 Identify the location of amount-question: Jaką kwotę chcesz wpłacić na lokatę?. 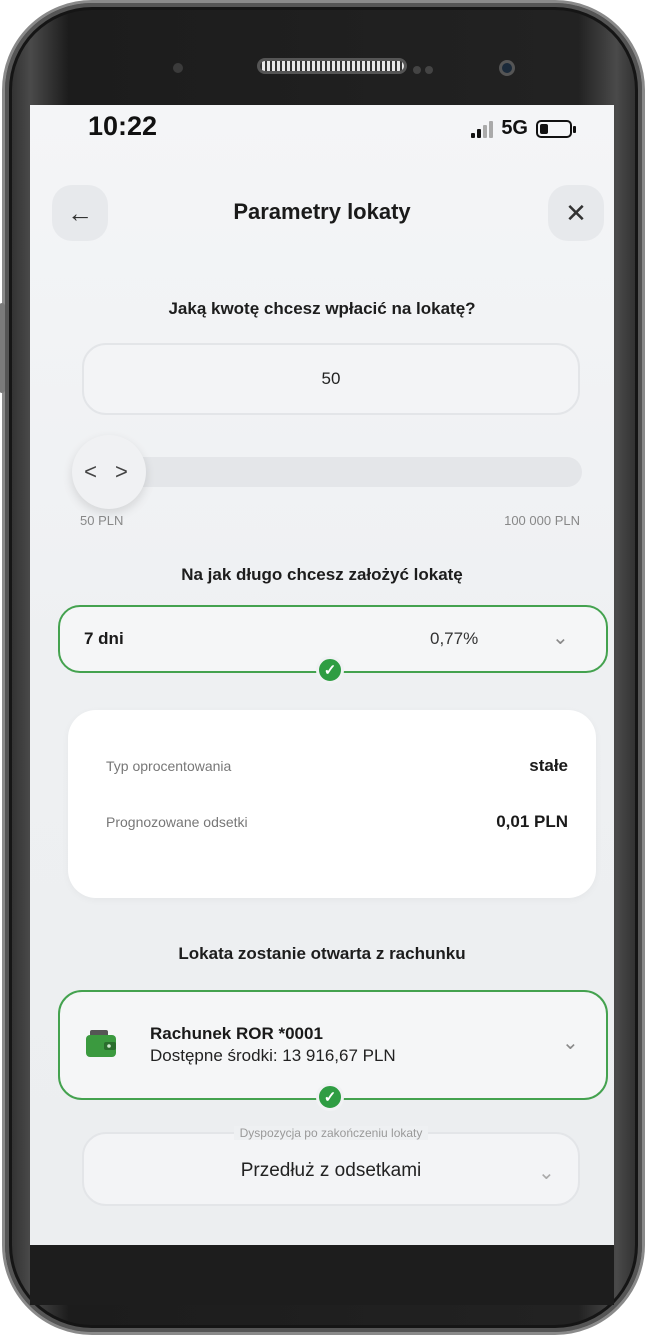
(322, 308).